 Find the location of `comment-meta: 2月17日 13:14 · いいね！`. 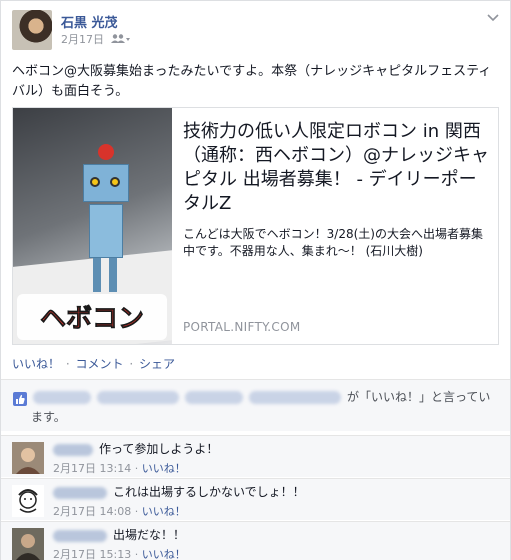

comment-meta: 2月17日 13:14 · いいね！ is located at coordinates (119, 468).